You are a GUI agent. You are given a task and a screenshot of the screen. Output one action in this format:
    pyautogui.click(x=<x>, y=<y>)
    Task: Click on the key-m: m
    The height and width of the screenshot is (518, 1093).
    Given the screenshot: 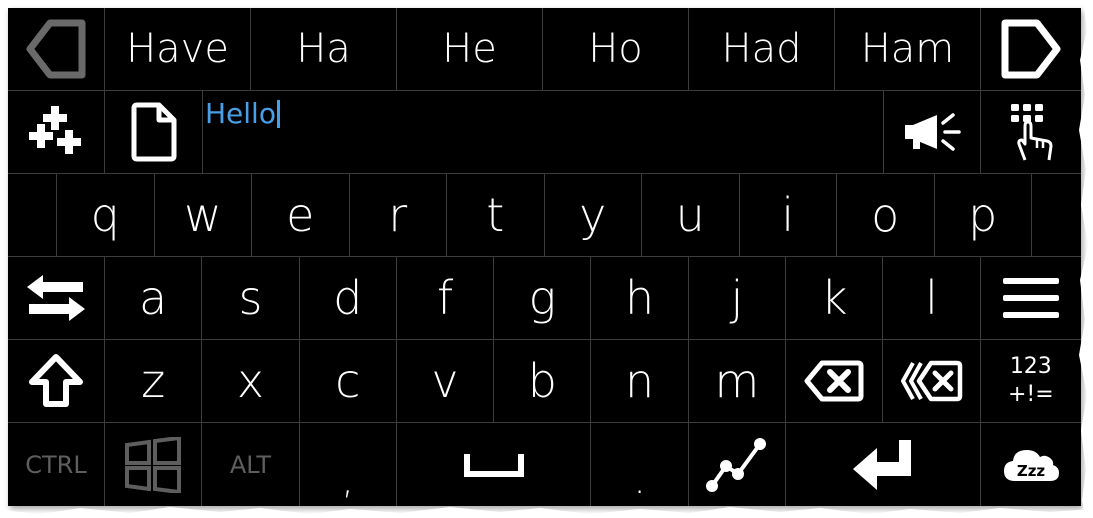 What is the action you would take?
    pyautogui.click(x=737, y=381)
    